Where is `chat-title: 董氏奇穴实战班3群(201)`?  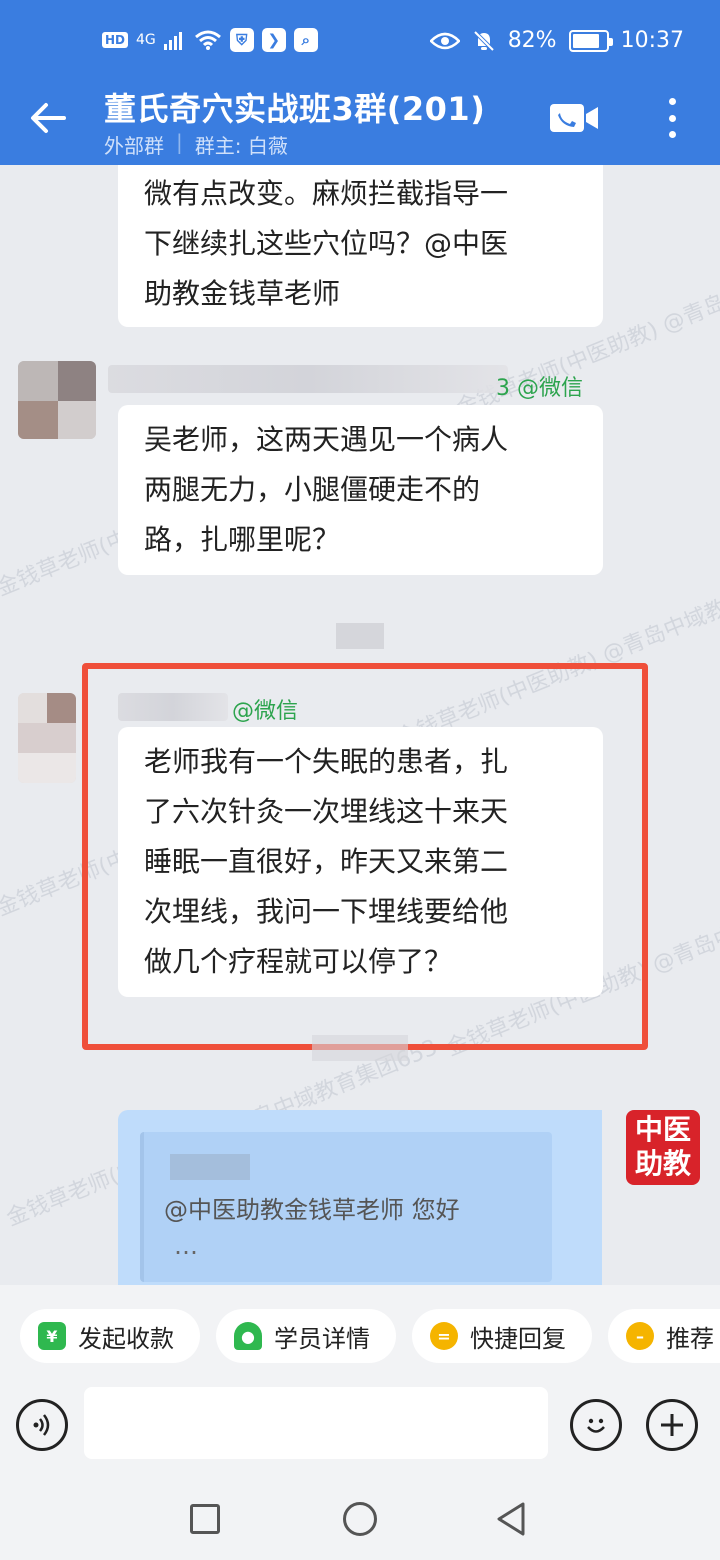 chat-title: 董氏奇穴实战班3群(201) is located at coordinates (295, 109).